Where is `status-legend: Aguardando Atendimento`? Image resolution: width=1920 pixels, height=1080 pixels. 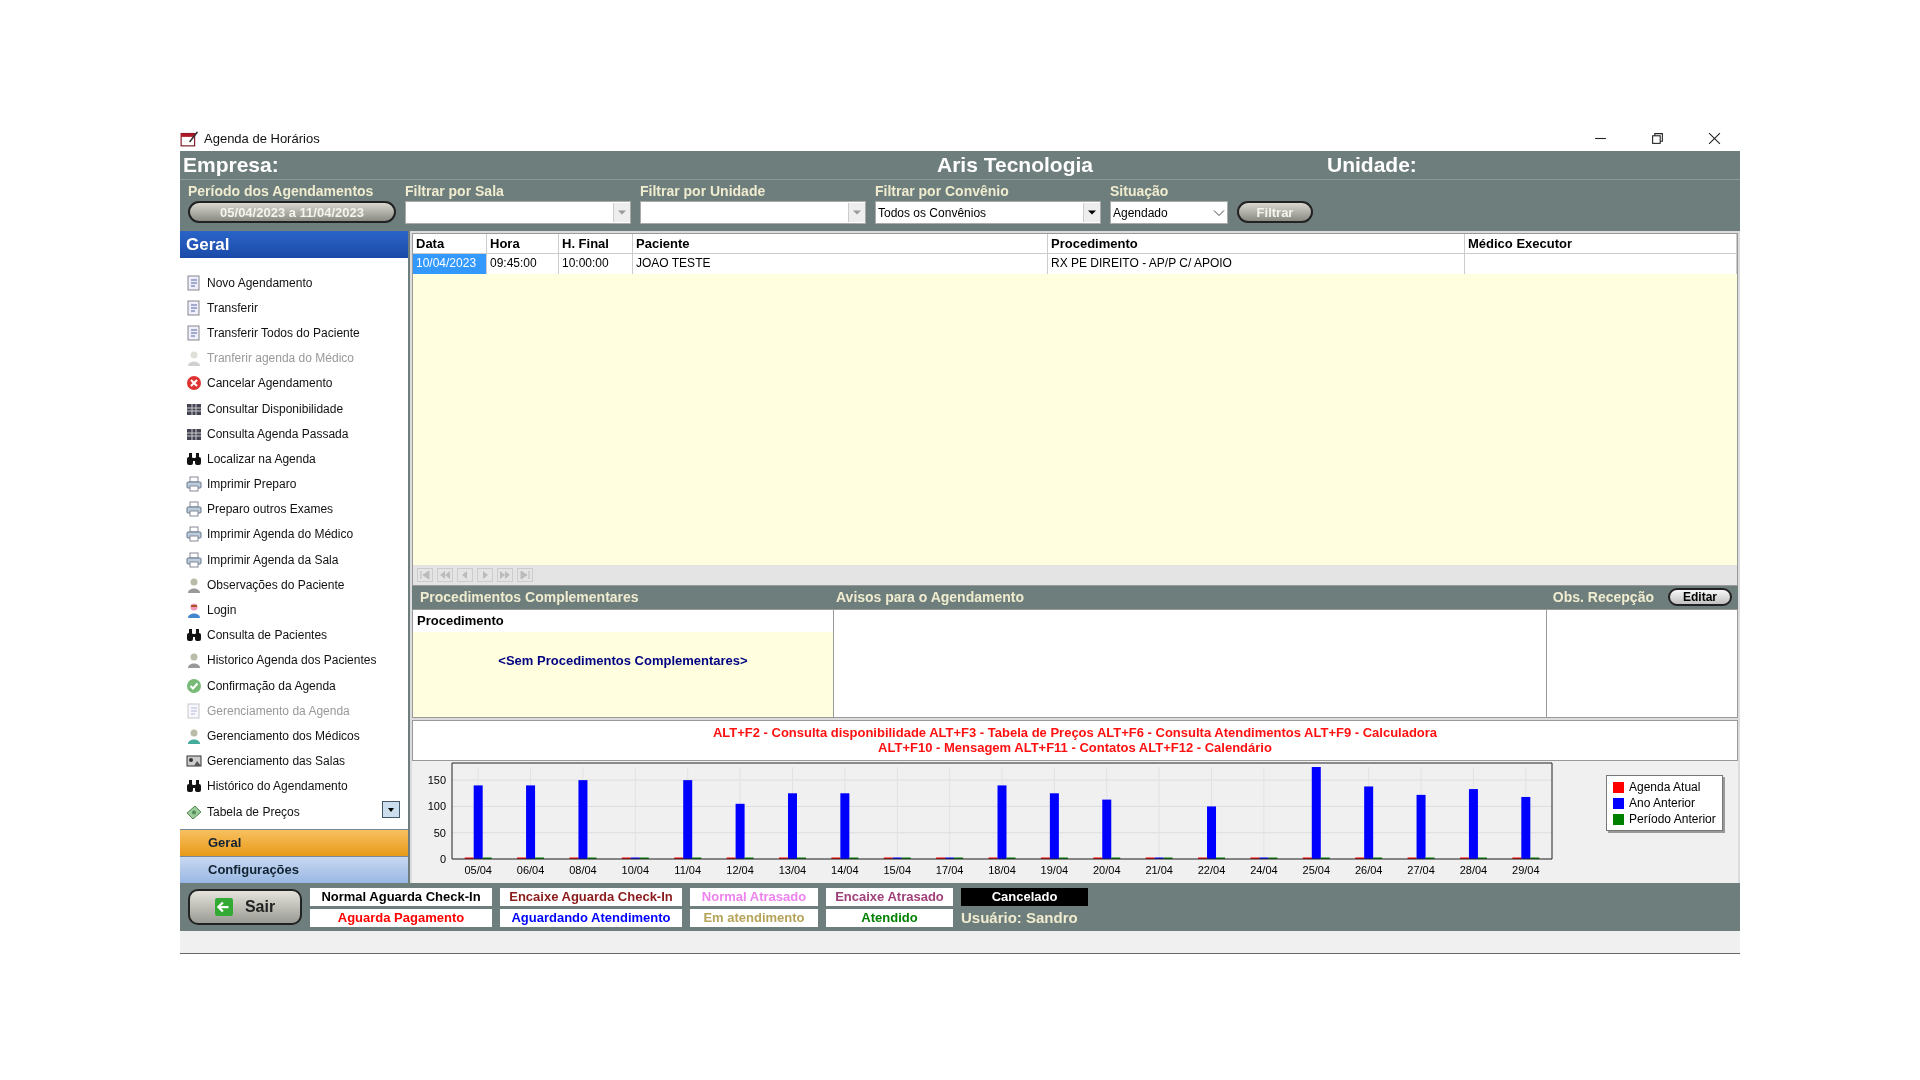
status-legend: Aguardando Atendimento is located at coordinates (591, 917).